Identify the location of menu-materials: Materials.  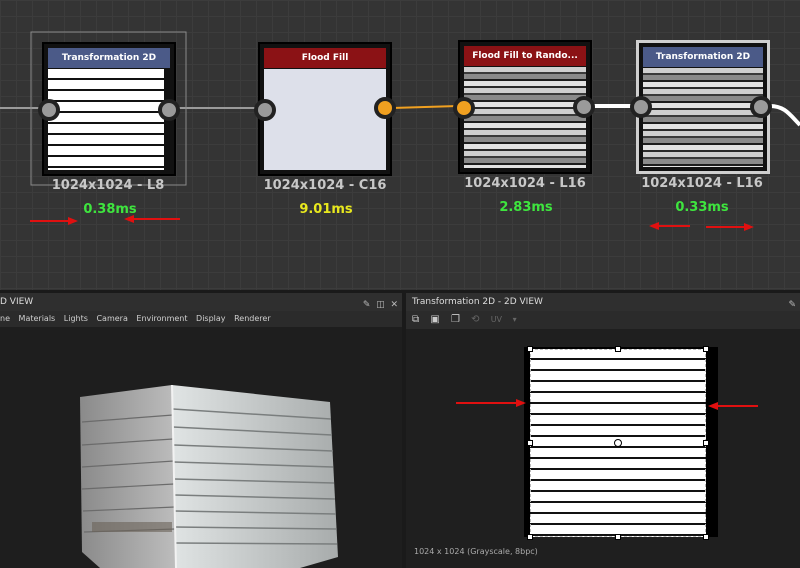
(37, 318).